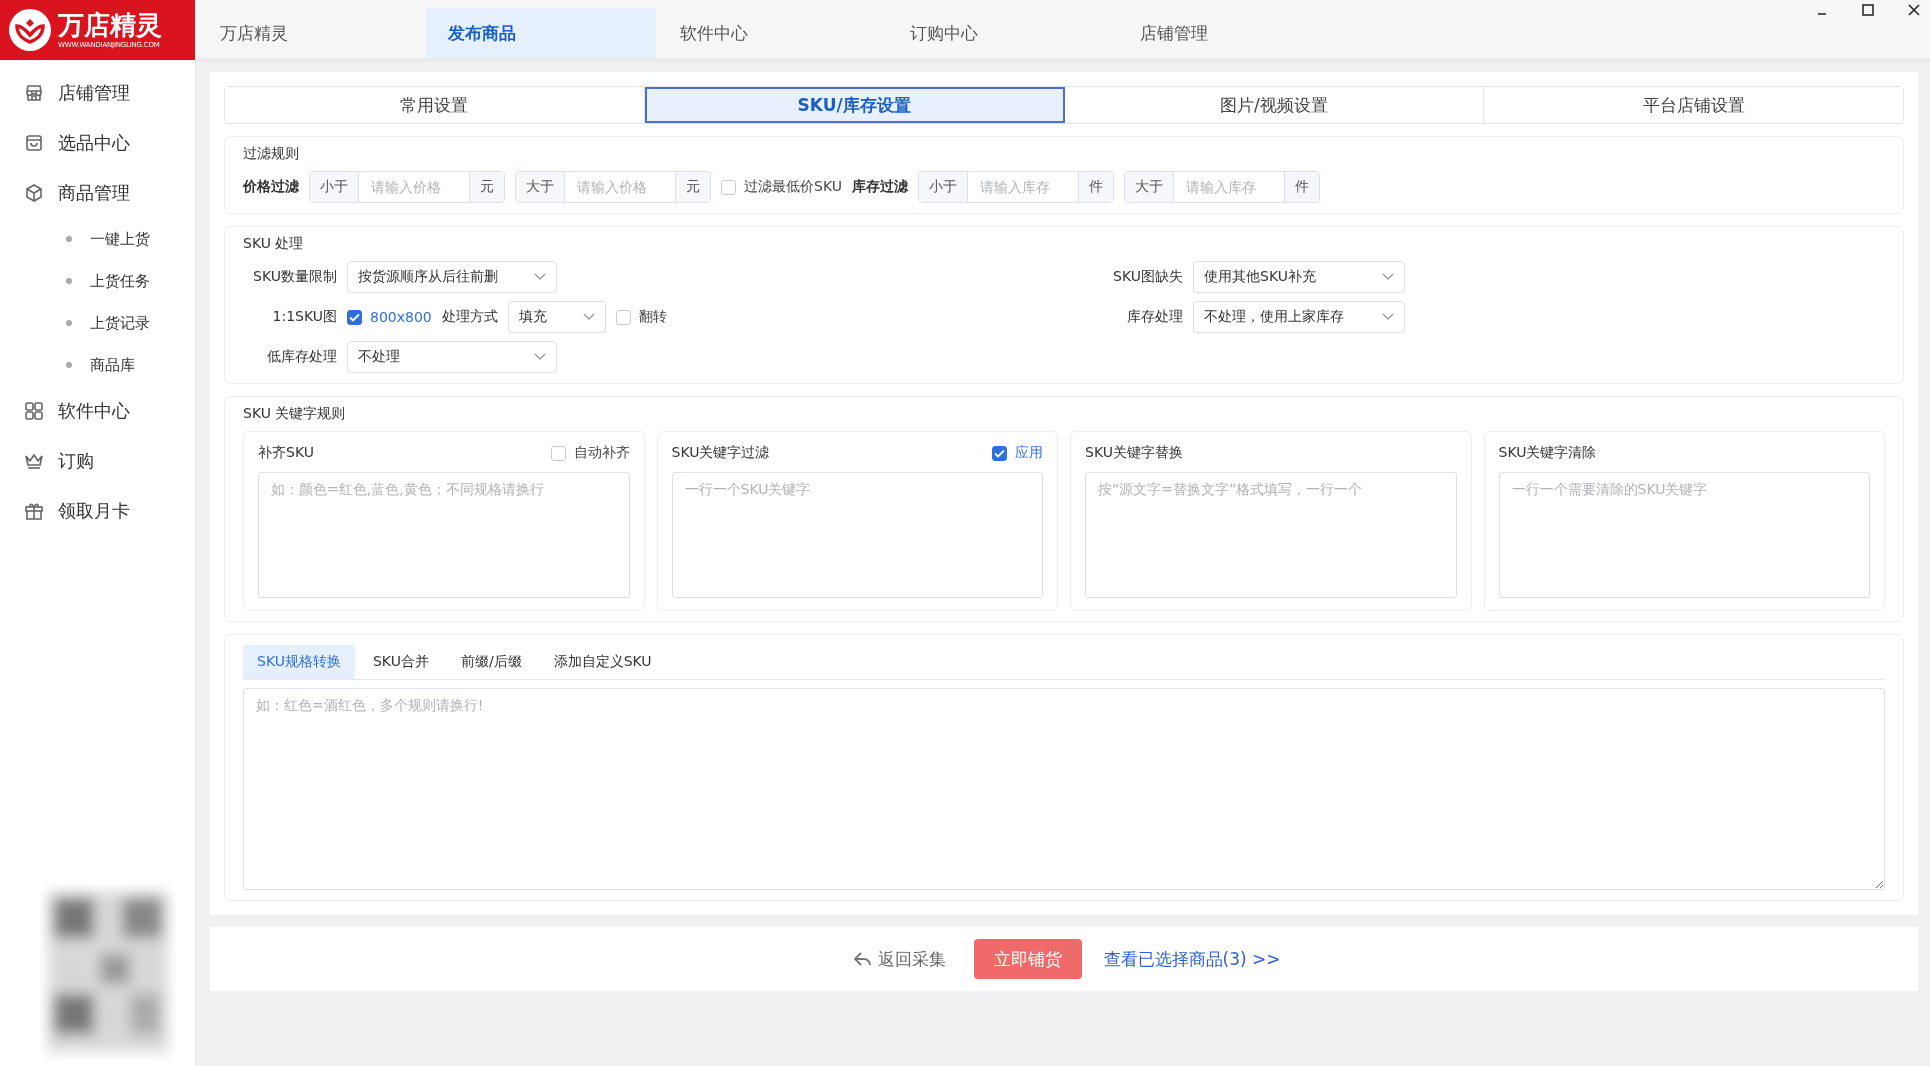  Describe the element at coordinates (1231, 33) in the screenshot. I see `nav-tab: 店铺管理` at that location.